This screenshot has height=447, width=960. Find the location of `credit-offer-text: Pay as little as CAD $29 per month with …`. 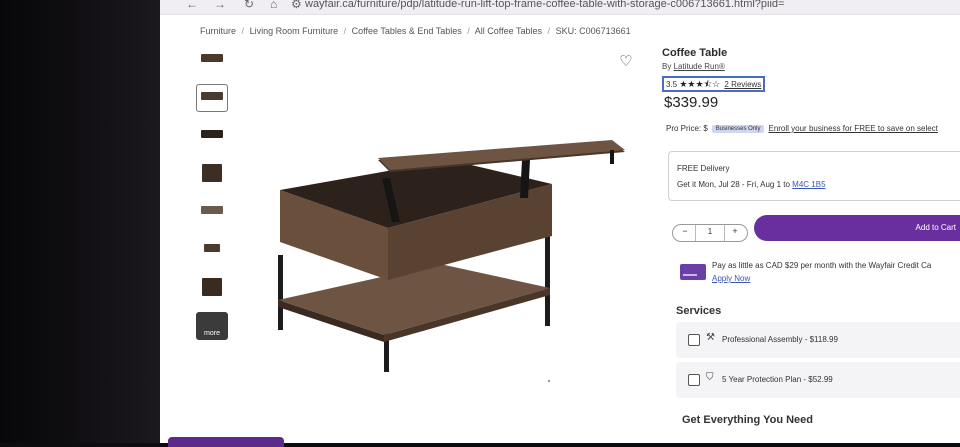

credit-offer-text: Pay as little as CAD $29 per month with … is located at coordinates (822, 265).